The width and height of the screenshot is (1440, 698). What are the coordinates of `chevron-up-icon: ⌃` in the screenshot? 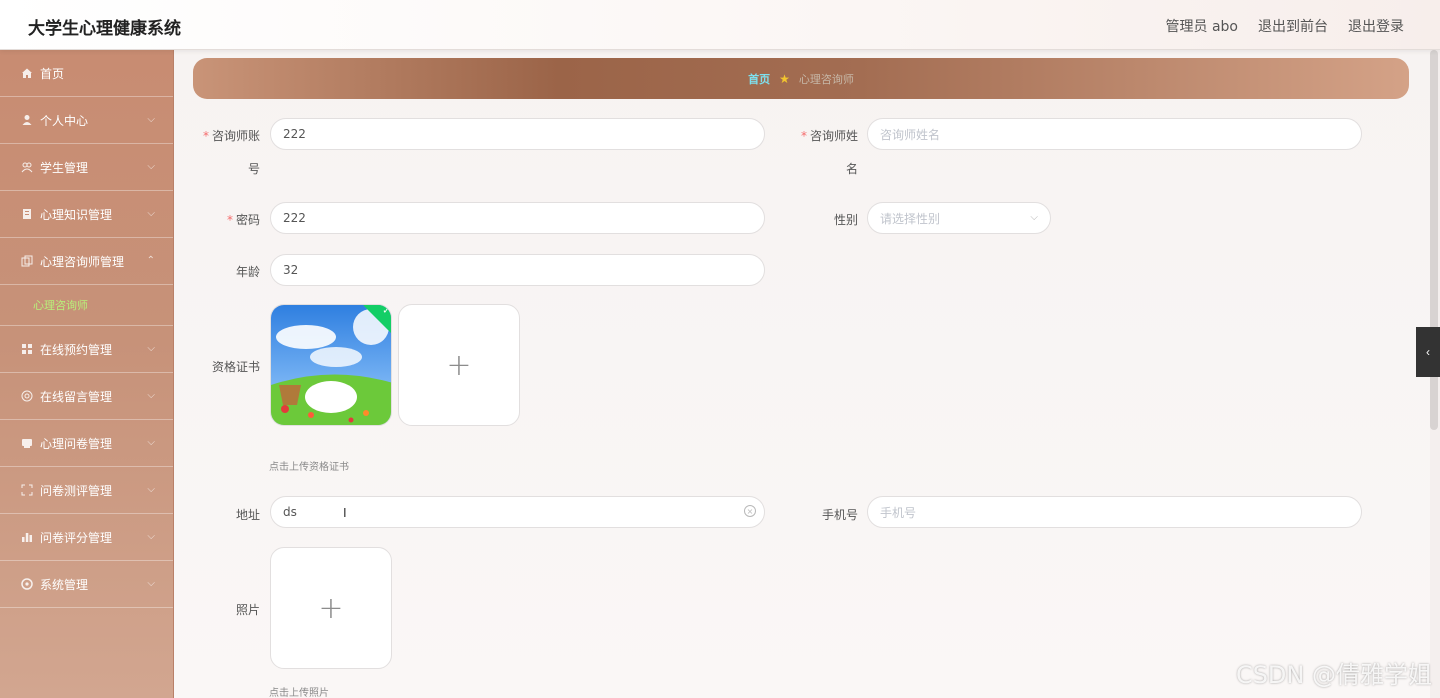 It's located at (150, 260).